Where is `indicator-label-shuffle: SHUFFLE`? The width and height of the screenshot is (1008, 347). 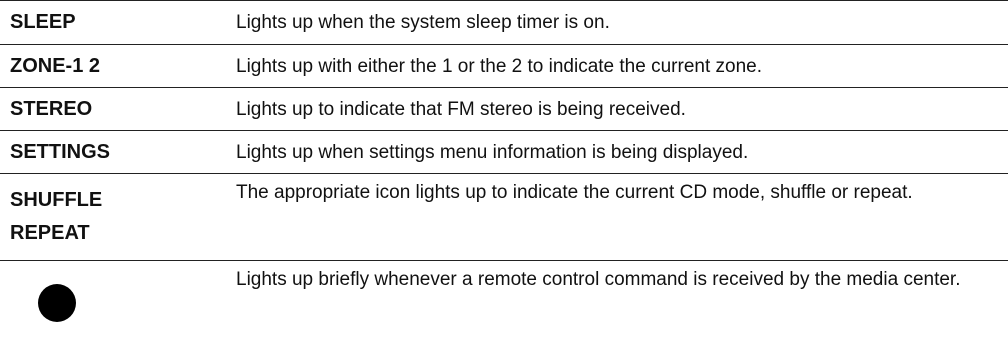
indicator-label-shuffle: SHUFFLE is located at coordinates (56, 200).